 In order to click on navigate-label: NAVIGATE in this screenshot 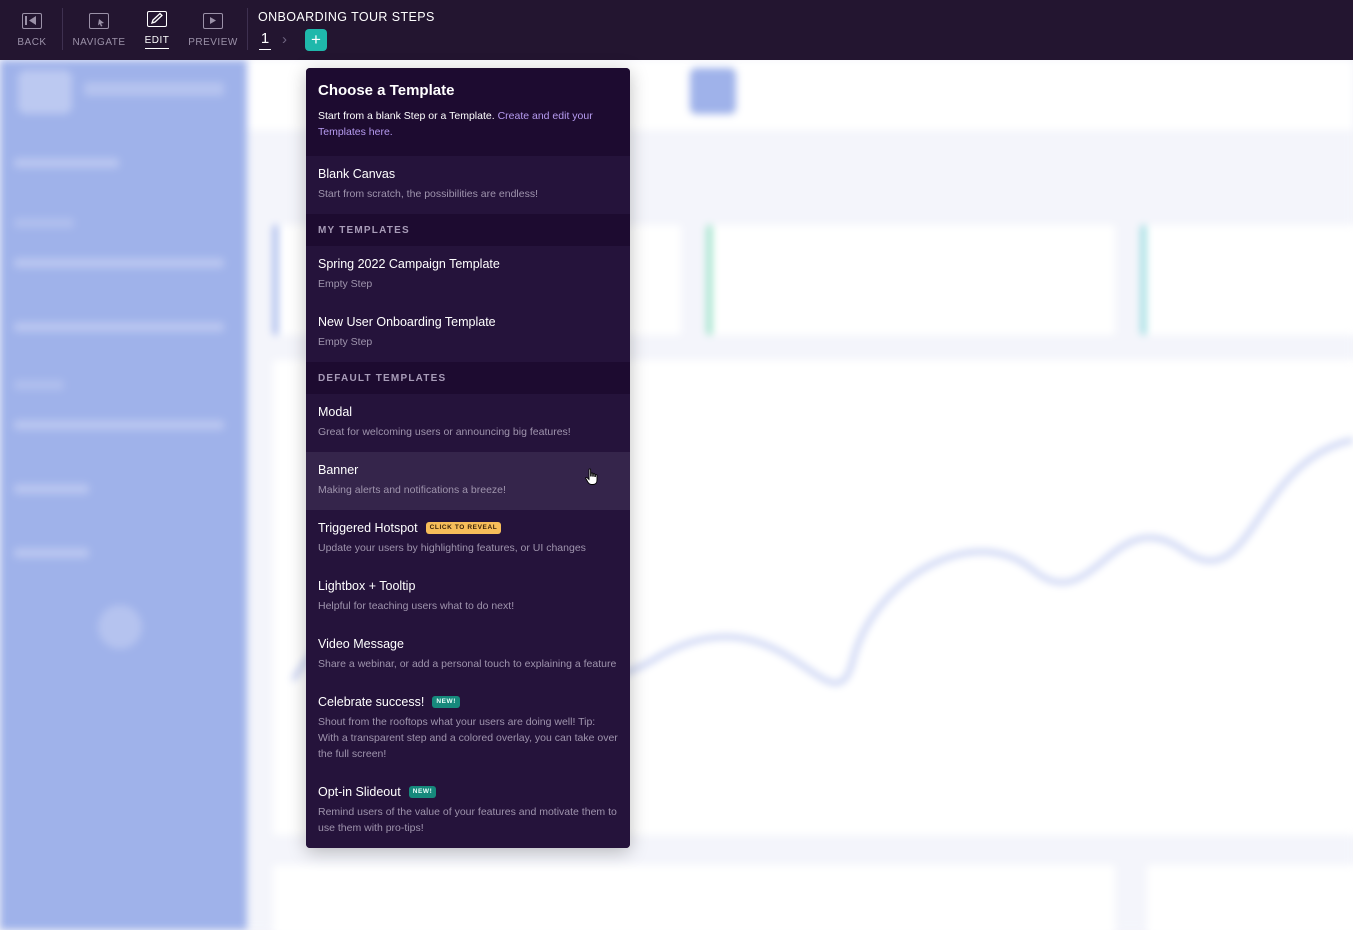, I will do `click(99, 42)`.